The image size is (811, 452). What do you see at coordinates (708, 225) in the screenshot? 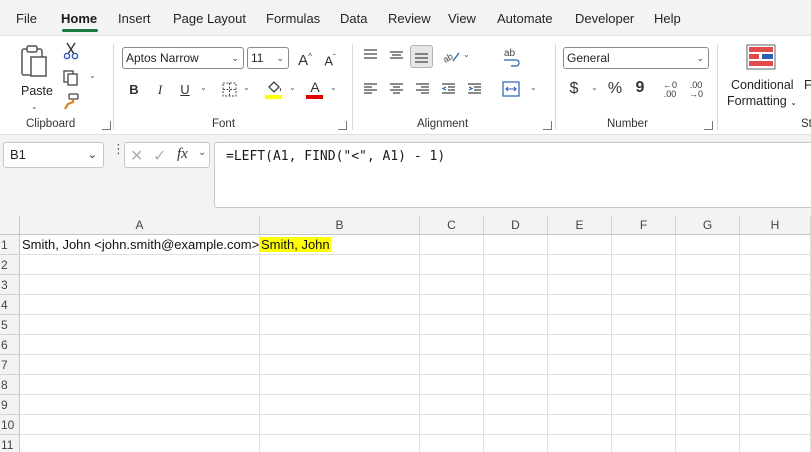
I see `column-header-g: G` at bounding box center [708, 225].